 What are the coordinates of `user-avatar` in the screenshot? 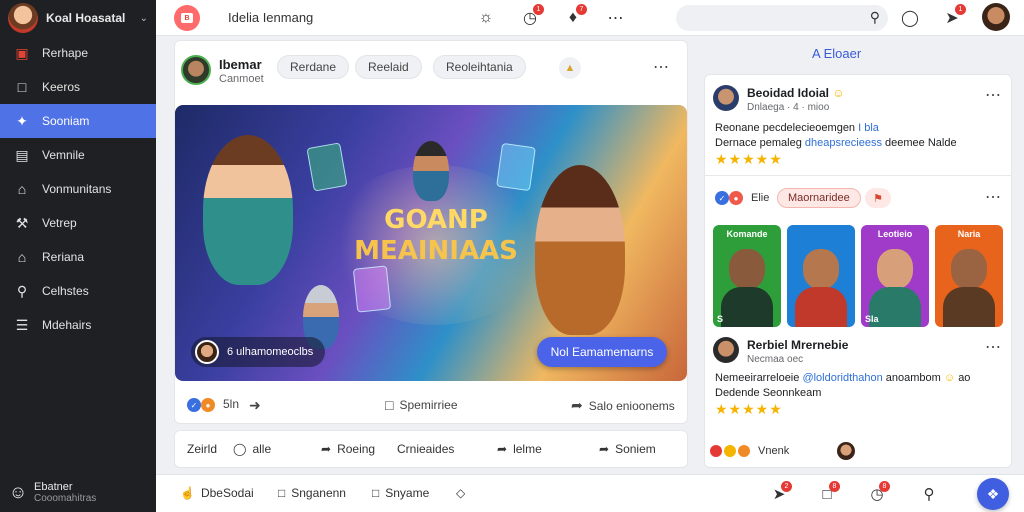 It's located at (996, 17).